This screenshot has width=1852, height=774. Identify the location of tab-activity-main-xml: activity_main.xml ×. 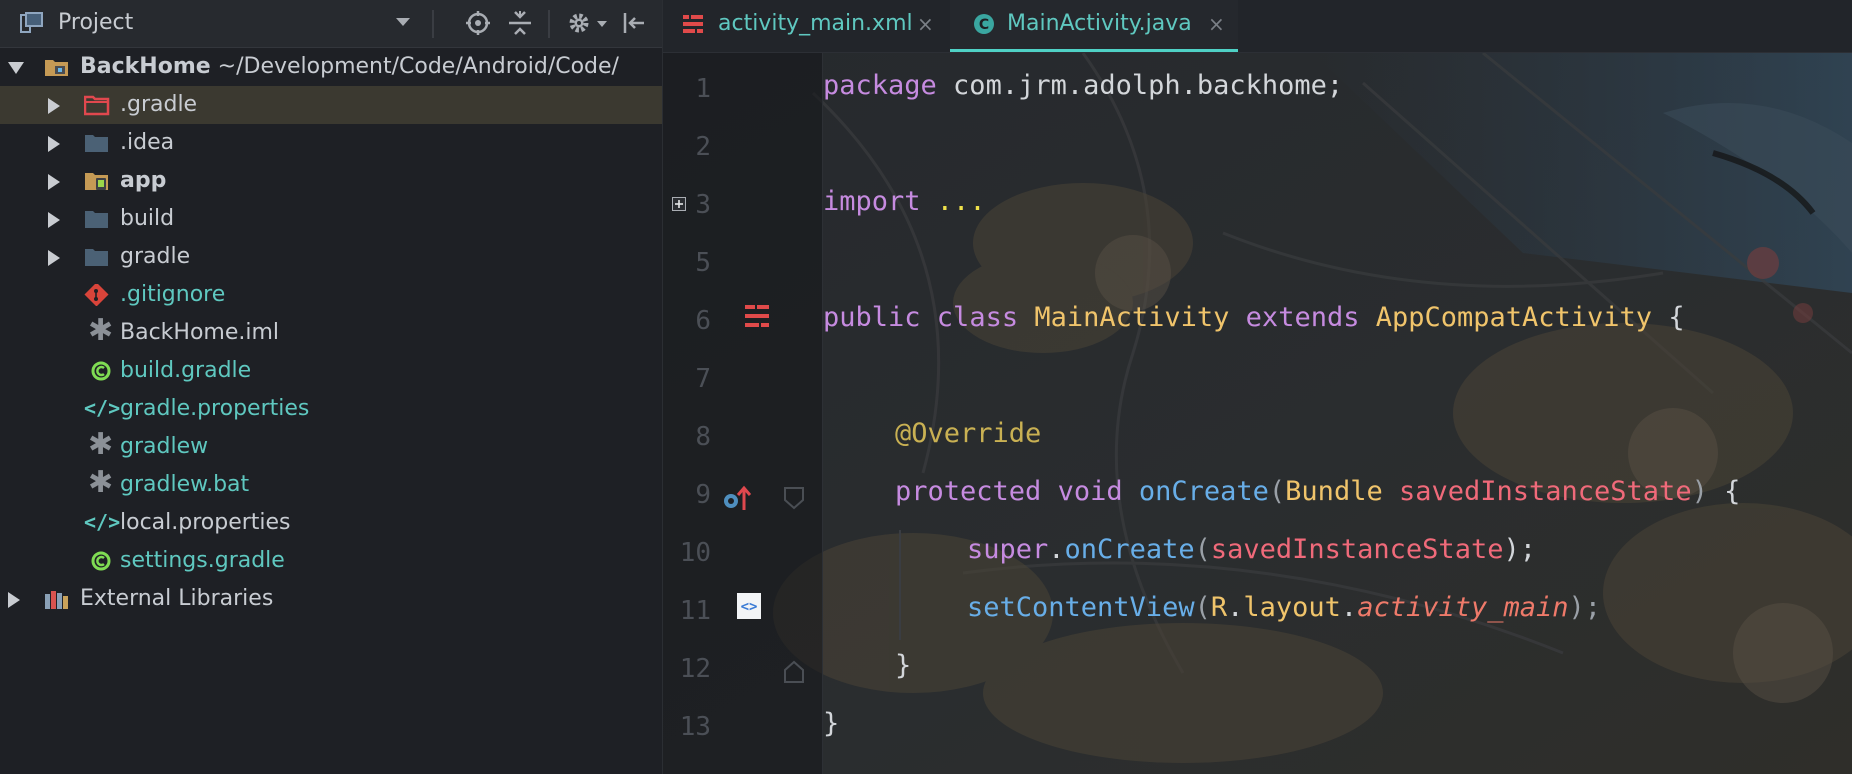
(804, 26).